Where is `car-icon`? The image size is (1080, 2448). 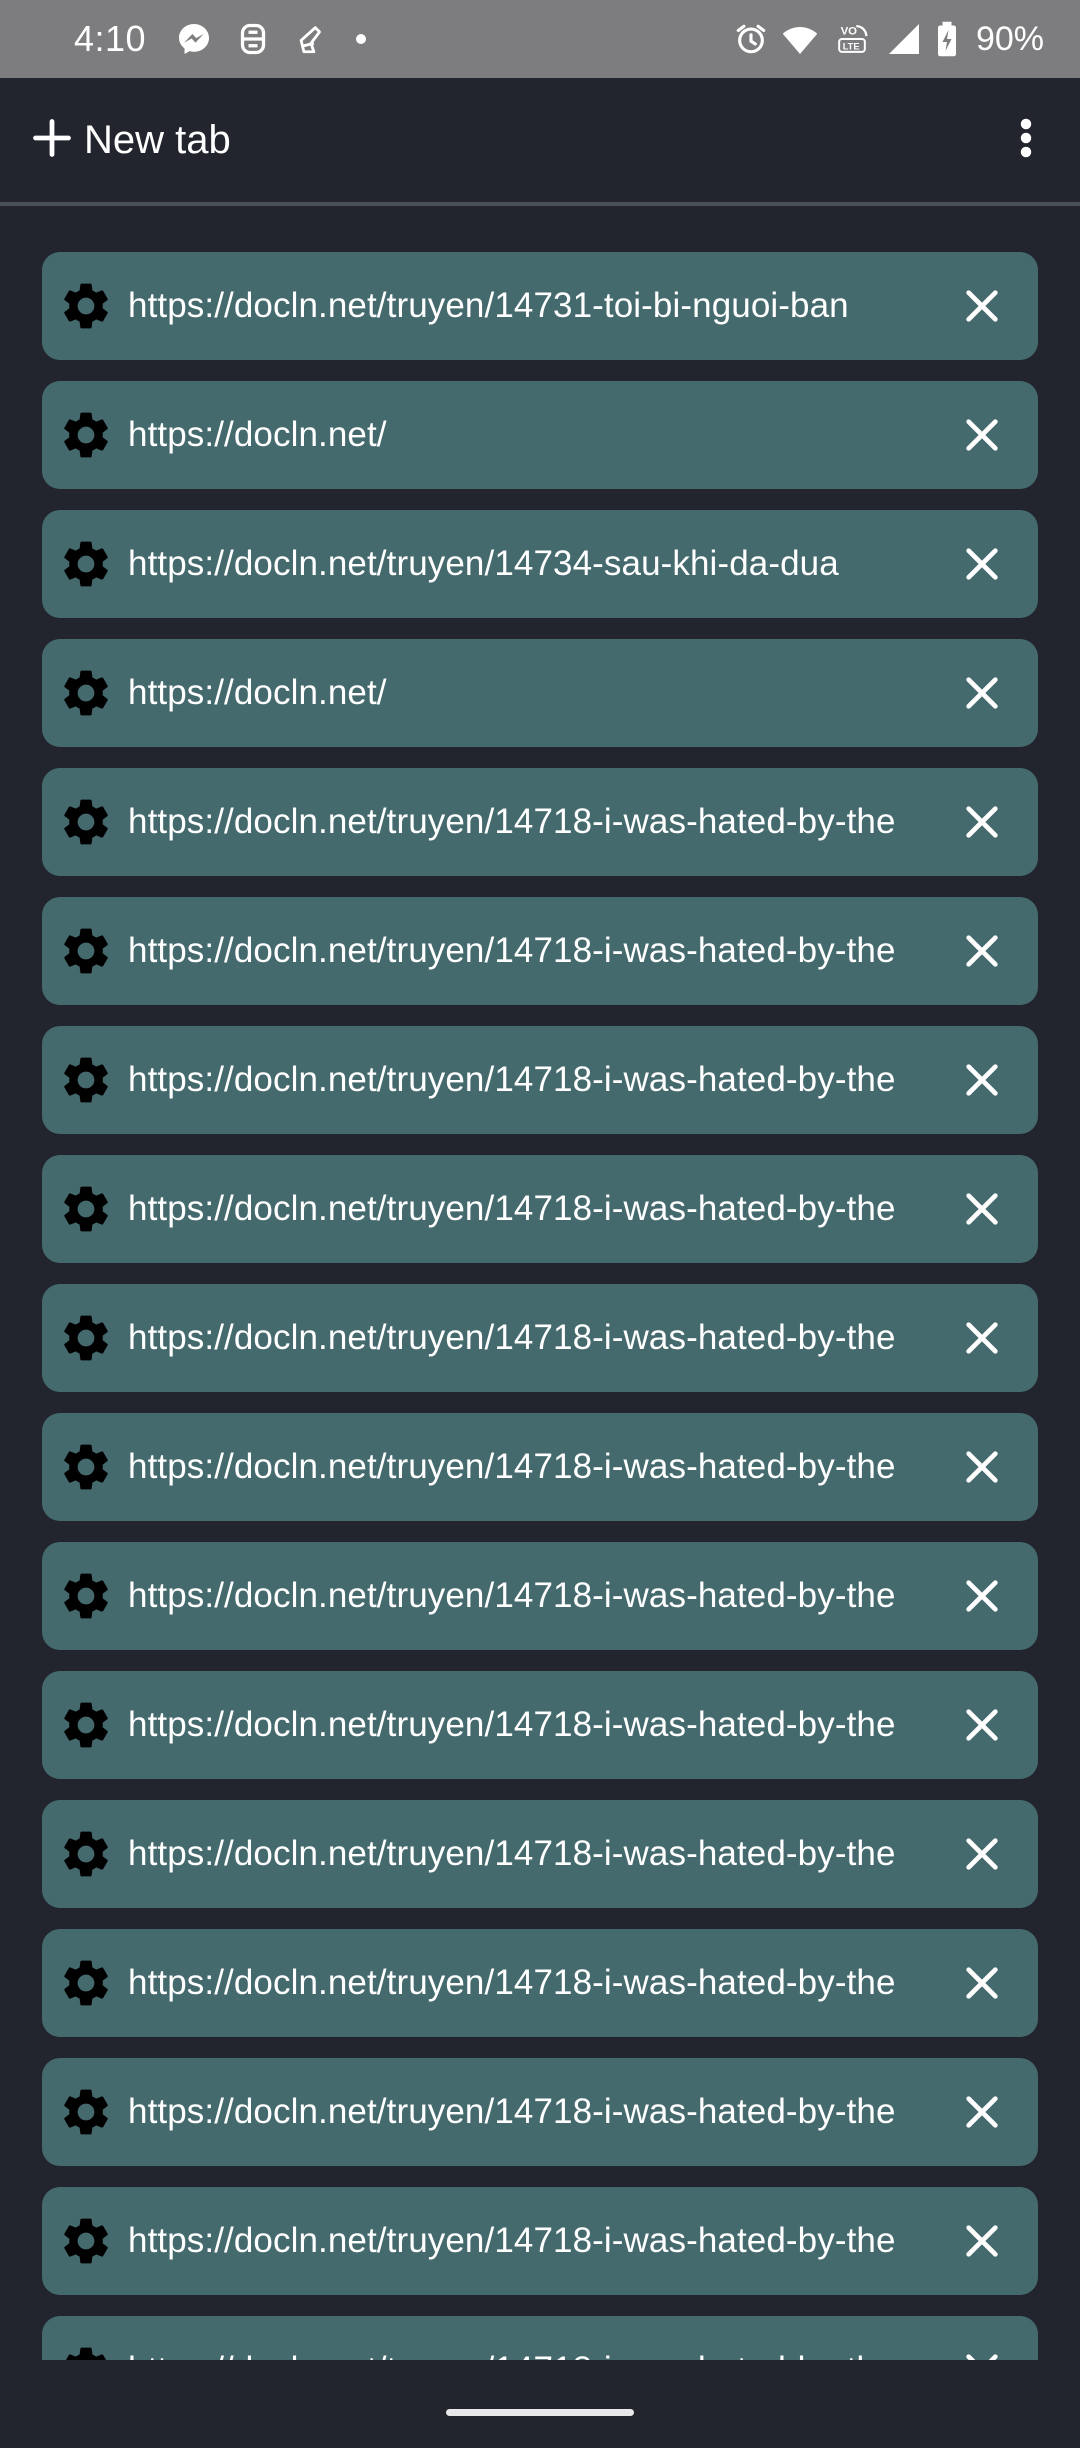 car-icon is located at coordinates (311, 39).